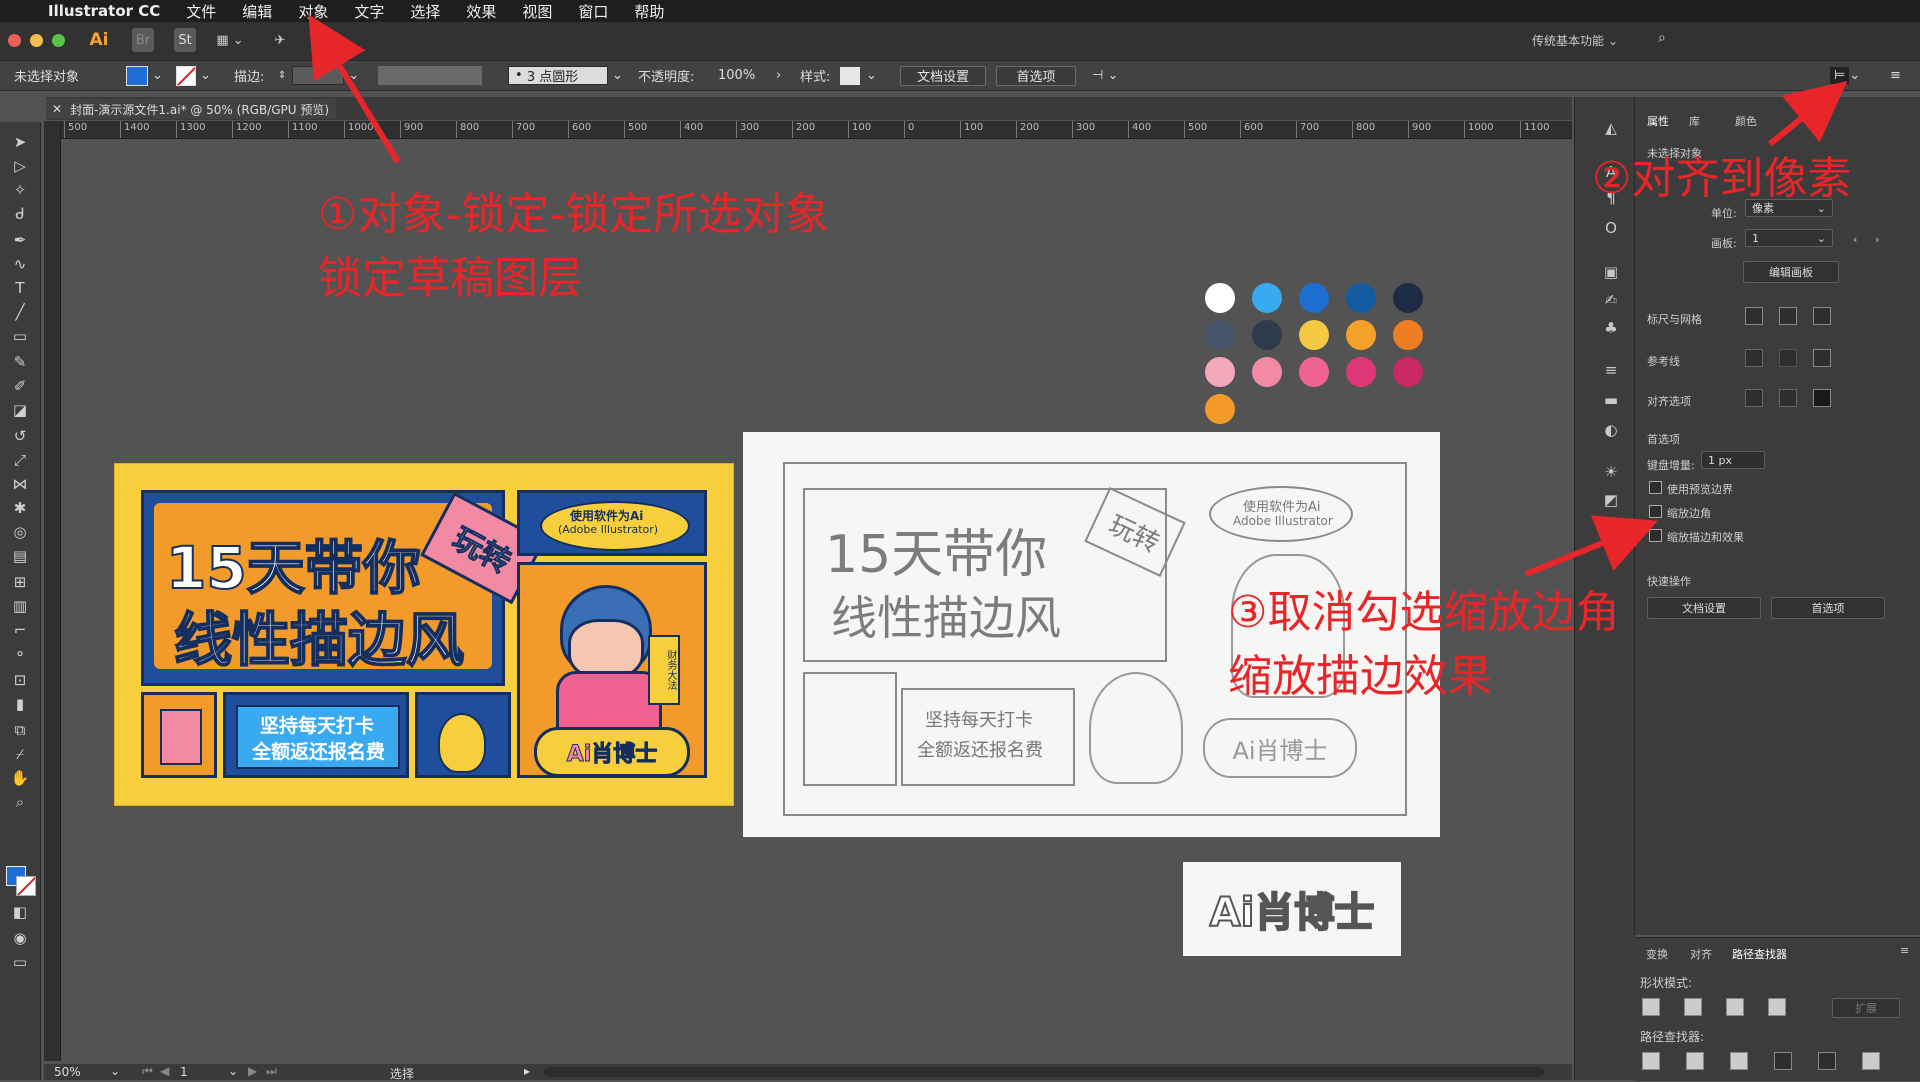 This screenshot has width=1920, height=1082. I want to click on arrow-to-object-menu, so click(354, 89).